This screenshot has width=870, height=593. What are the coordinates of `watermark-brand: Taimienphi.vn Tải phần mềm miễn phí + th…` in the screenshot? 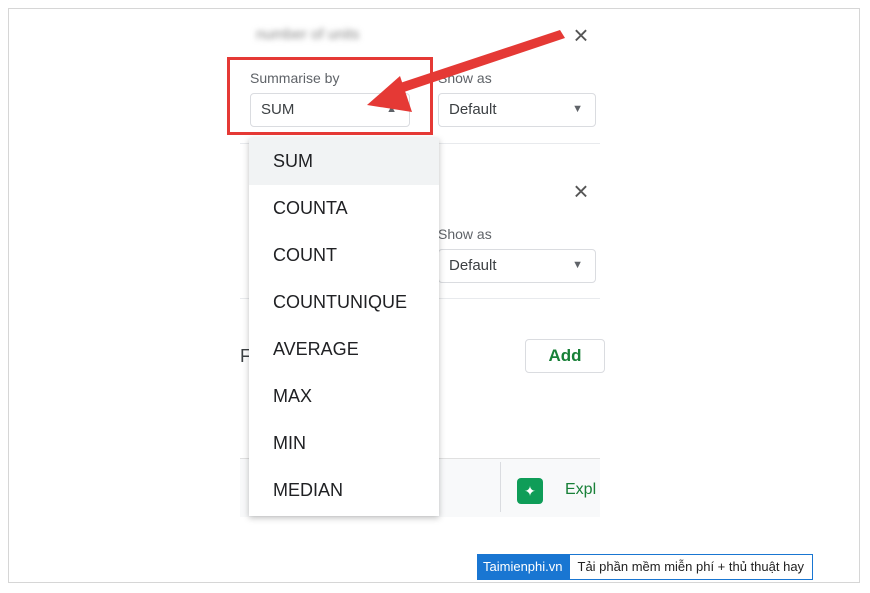 It's located at (645, 567).